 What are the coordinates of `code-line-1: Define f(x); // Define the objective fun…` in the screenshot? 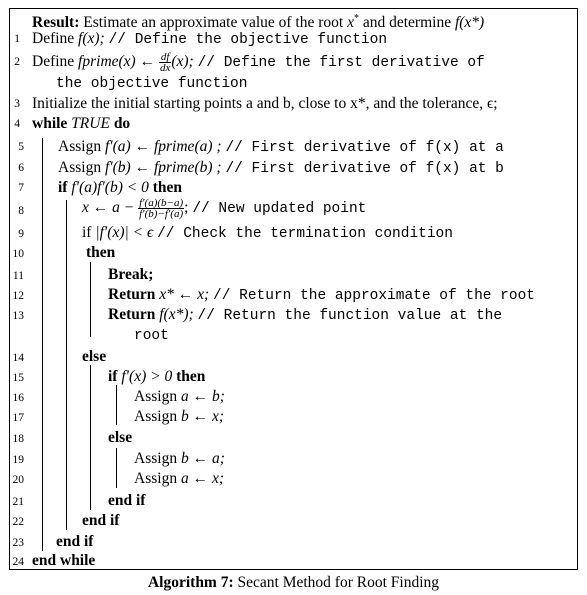 It's located at (209, 39).